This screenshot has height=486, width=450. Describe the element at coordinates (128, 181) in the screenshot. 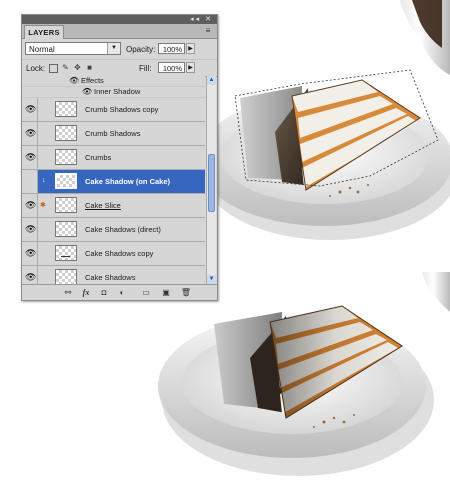

I see `layer-name: Cake Shadow (on Cake)` at that location.